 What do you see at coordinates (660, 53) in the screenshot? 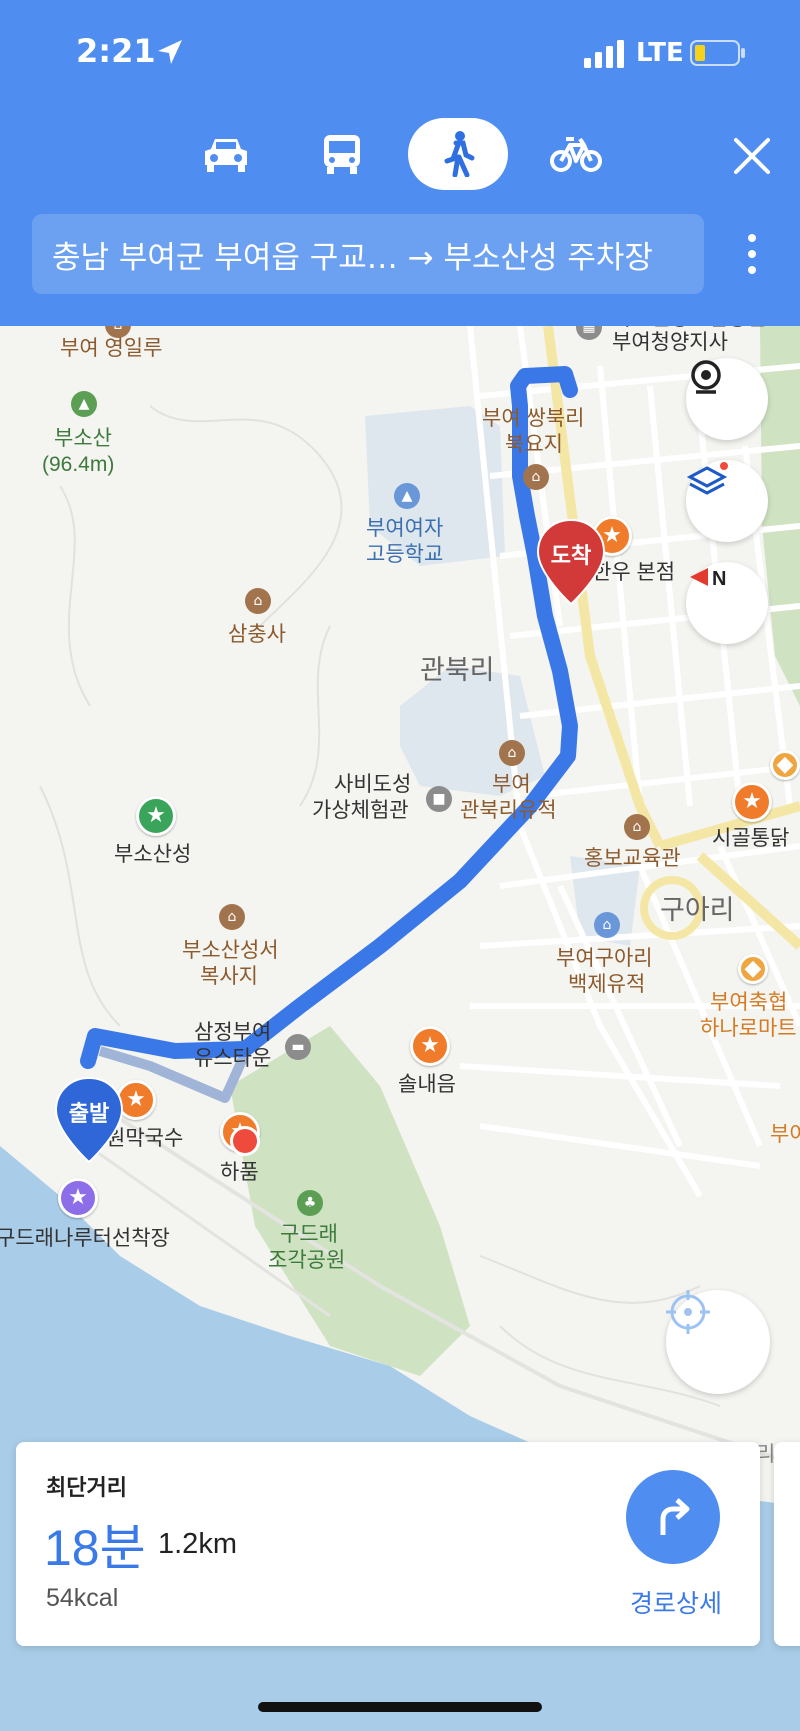
I see `network-label: LTE` at bounding box center [660, 53].